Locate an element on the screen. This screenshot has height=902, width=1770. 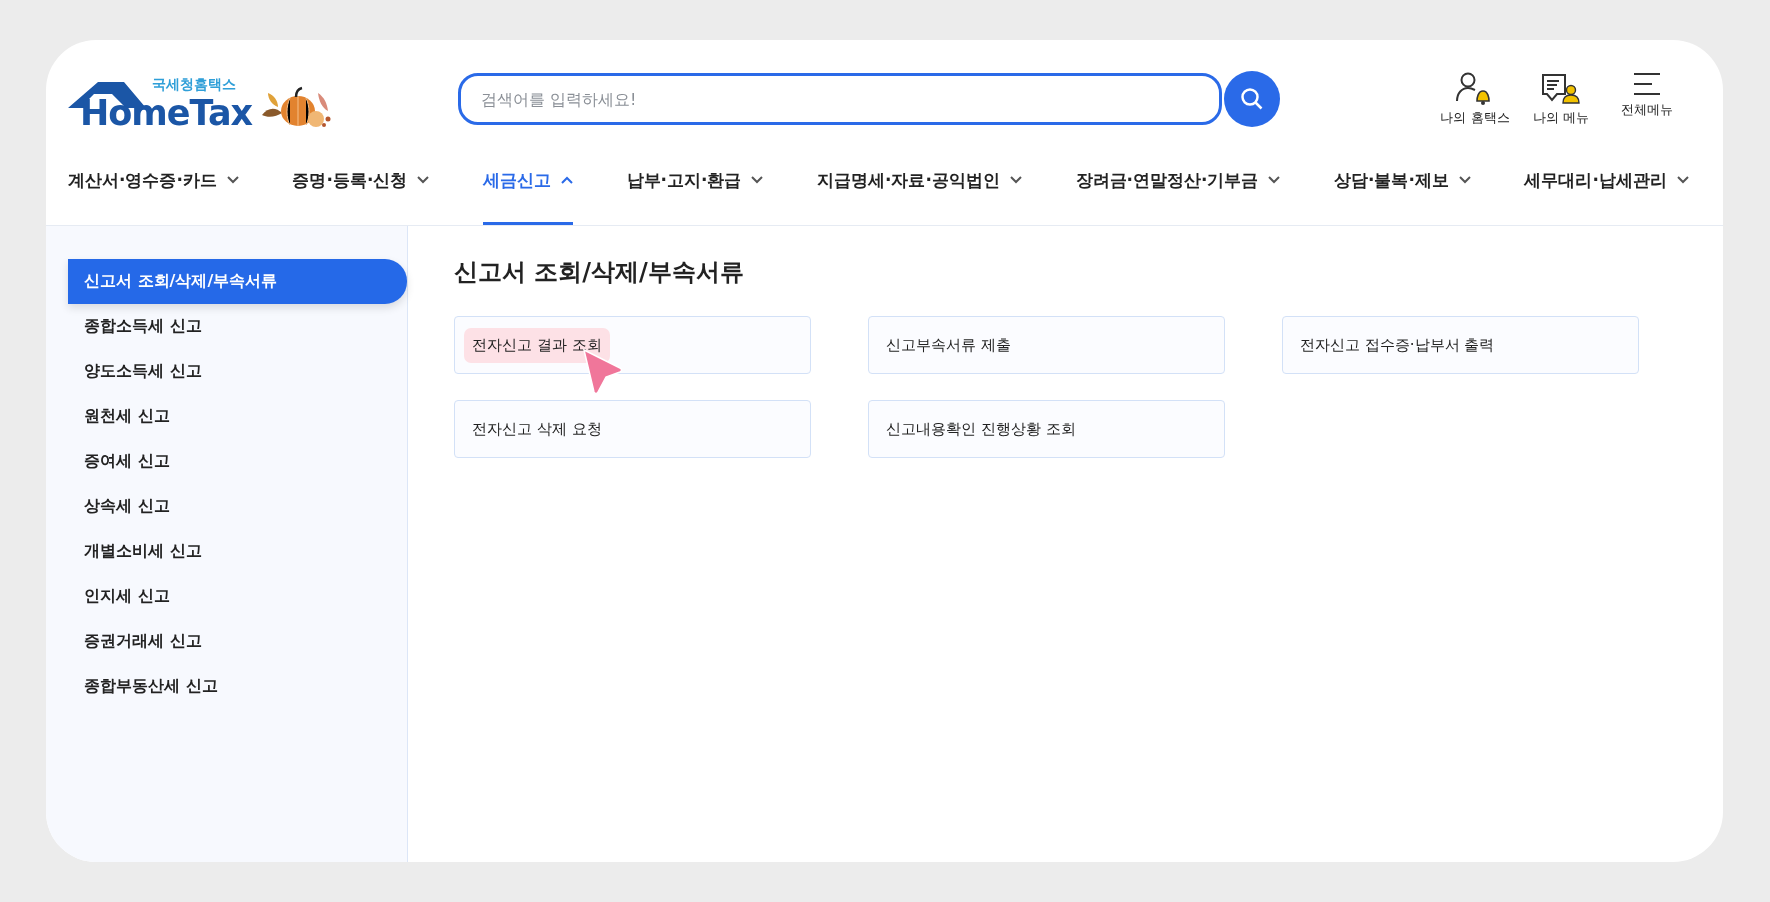
nav-tab: 지급명세·자료·공익법인 is located at coordinates (919, 182).